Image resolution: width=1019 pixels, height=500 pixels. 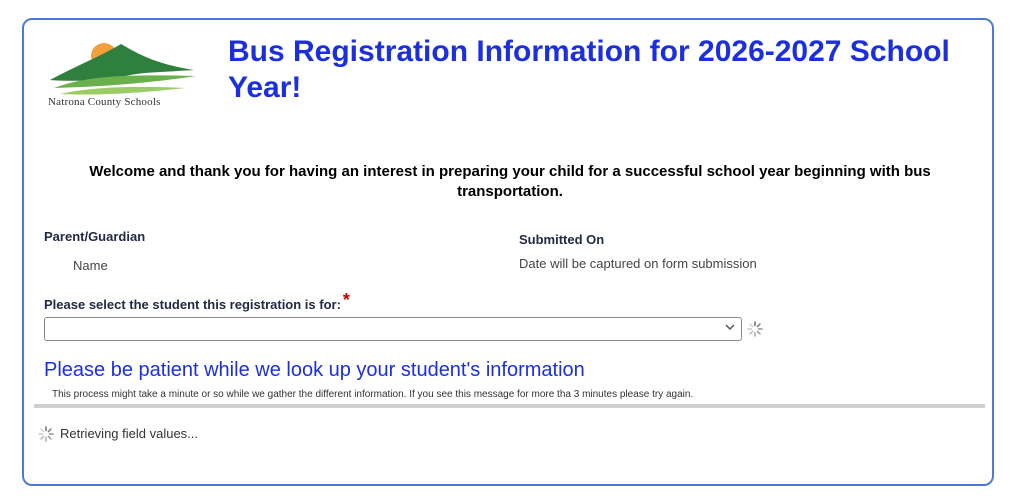 What do you see at coordinates (730, 327) in the screenshot?
I see `chevron-down-icon` at bounding box center [730, 327].